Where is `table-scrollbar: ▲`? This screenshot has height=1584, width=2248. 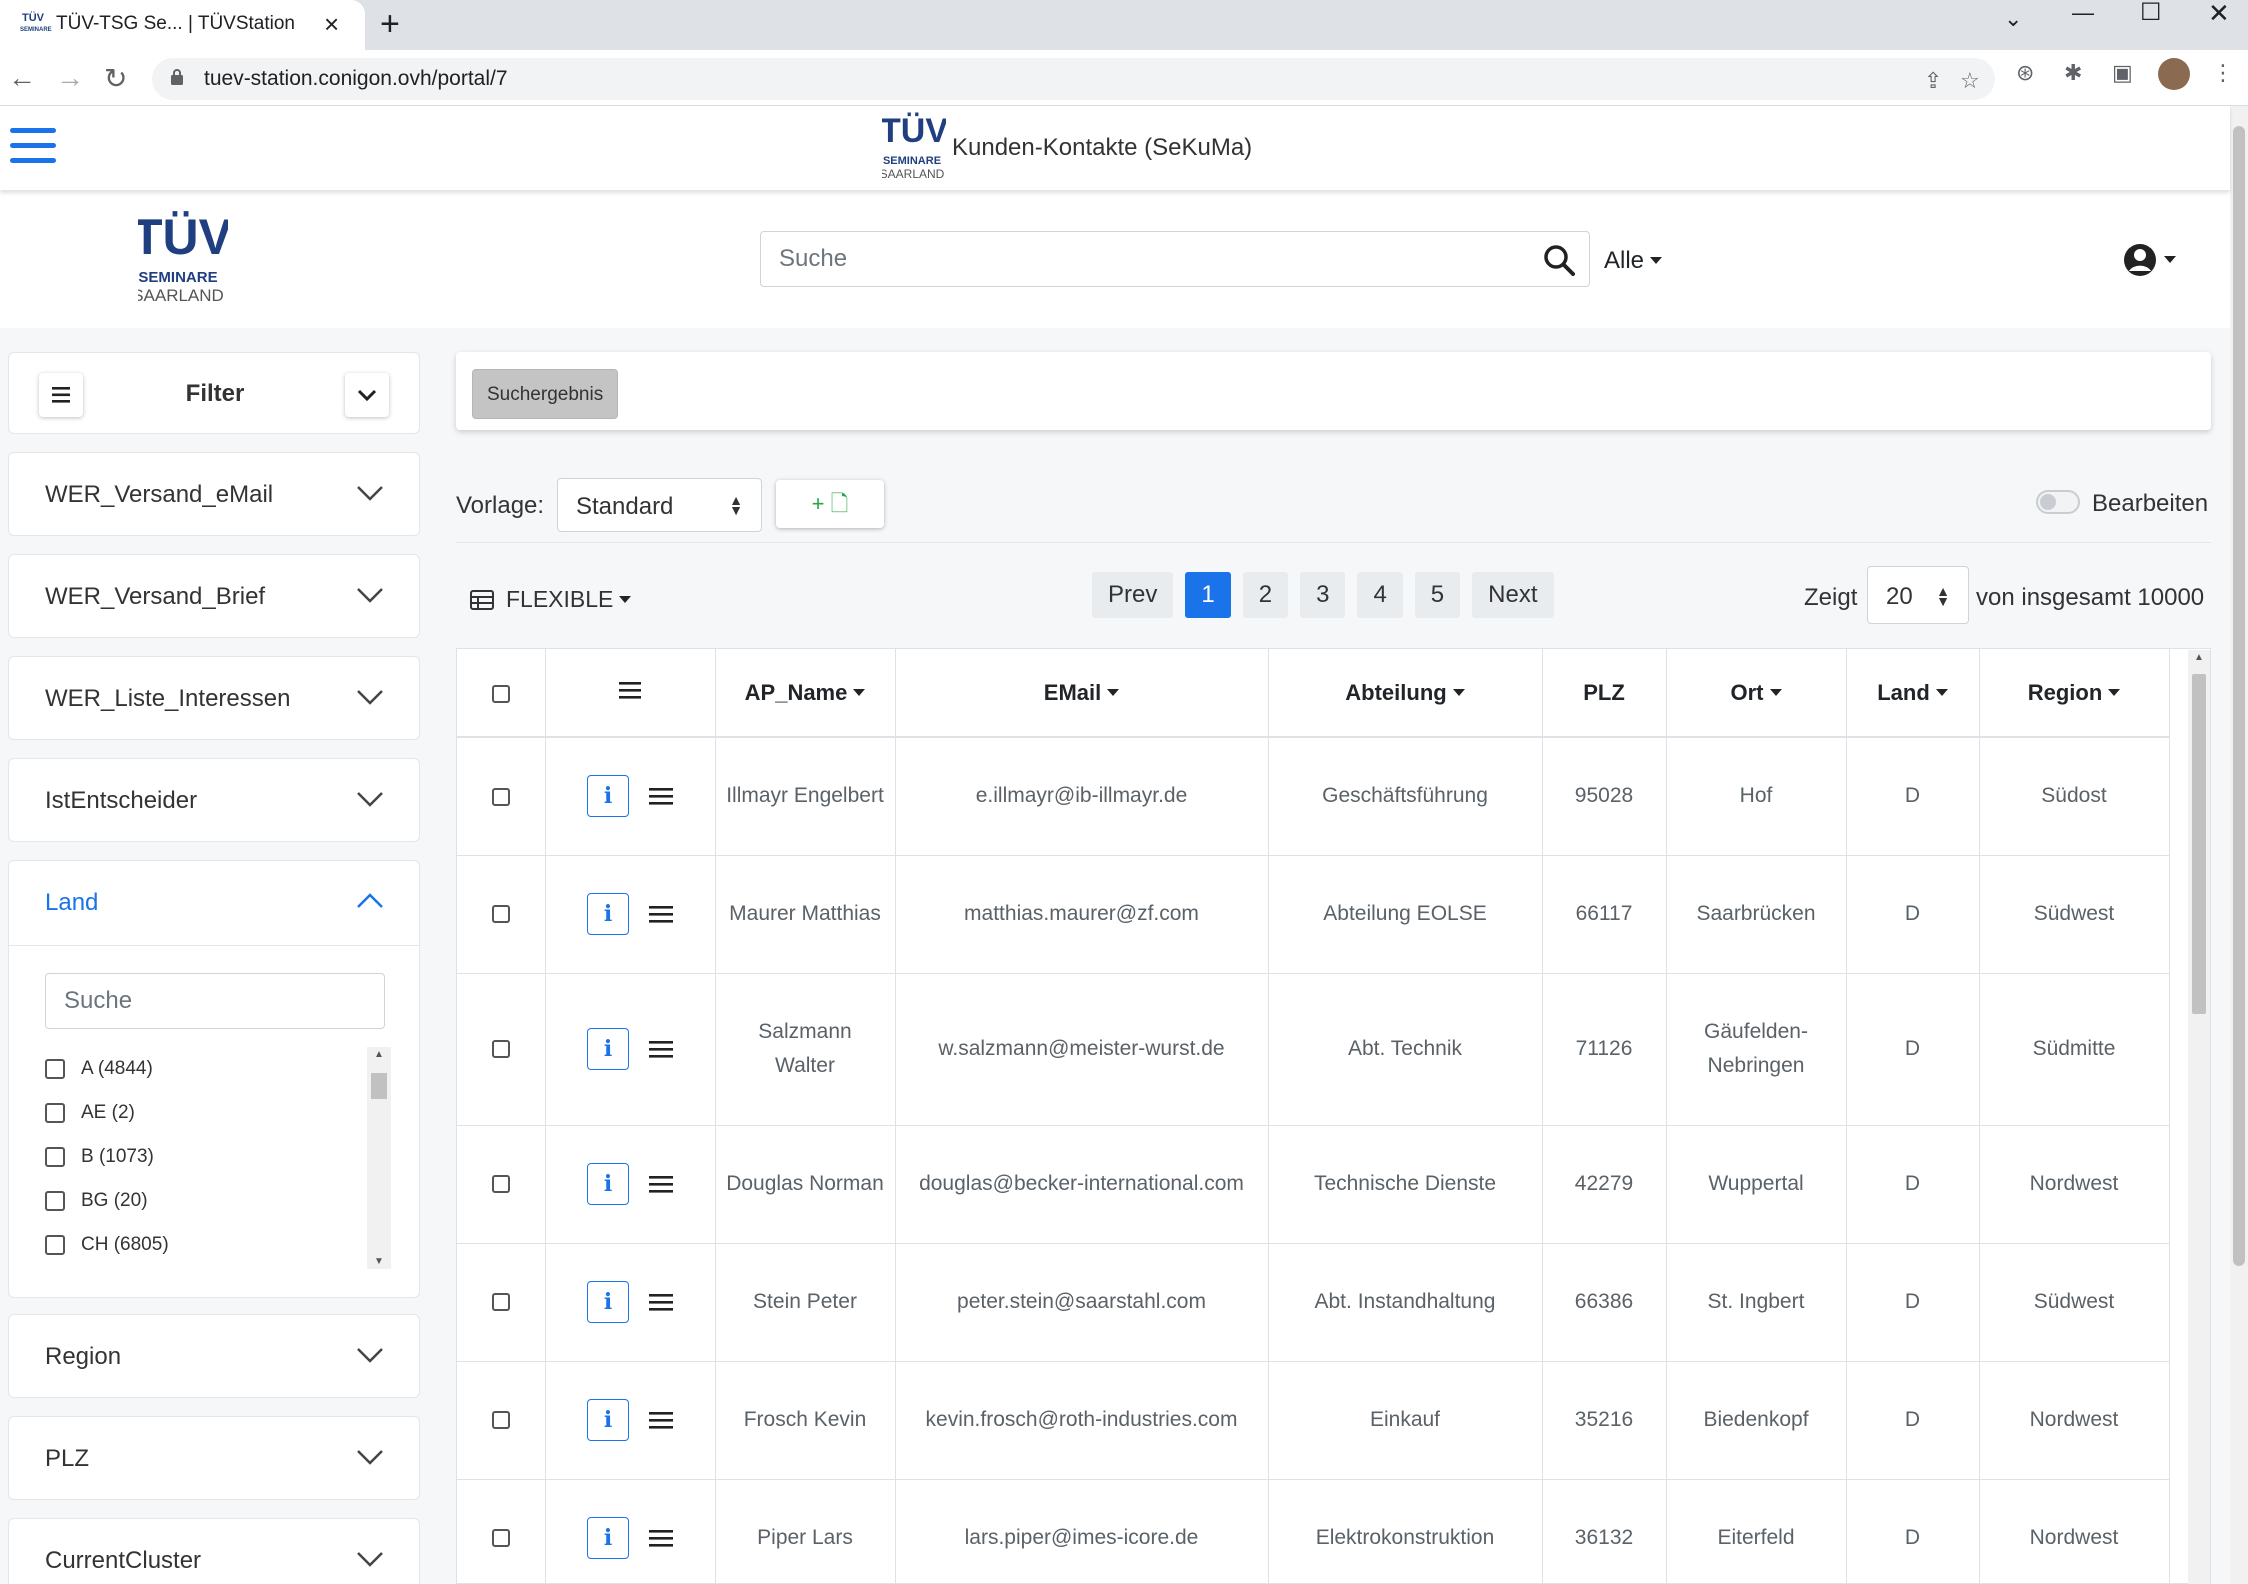 table-scrollbar: ▲ is located at coordinates (2199, 1117).